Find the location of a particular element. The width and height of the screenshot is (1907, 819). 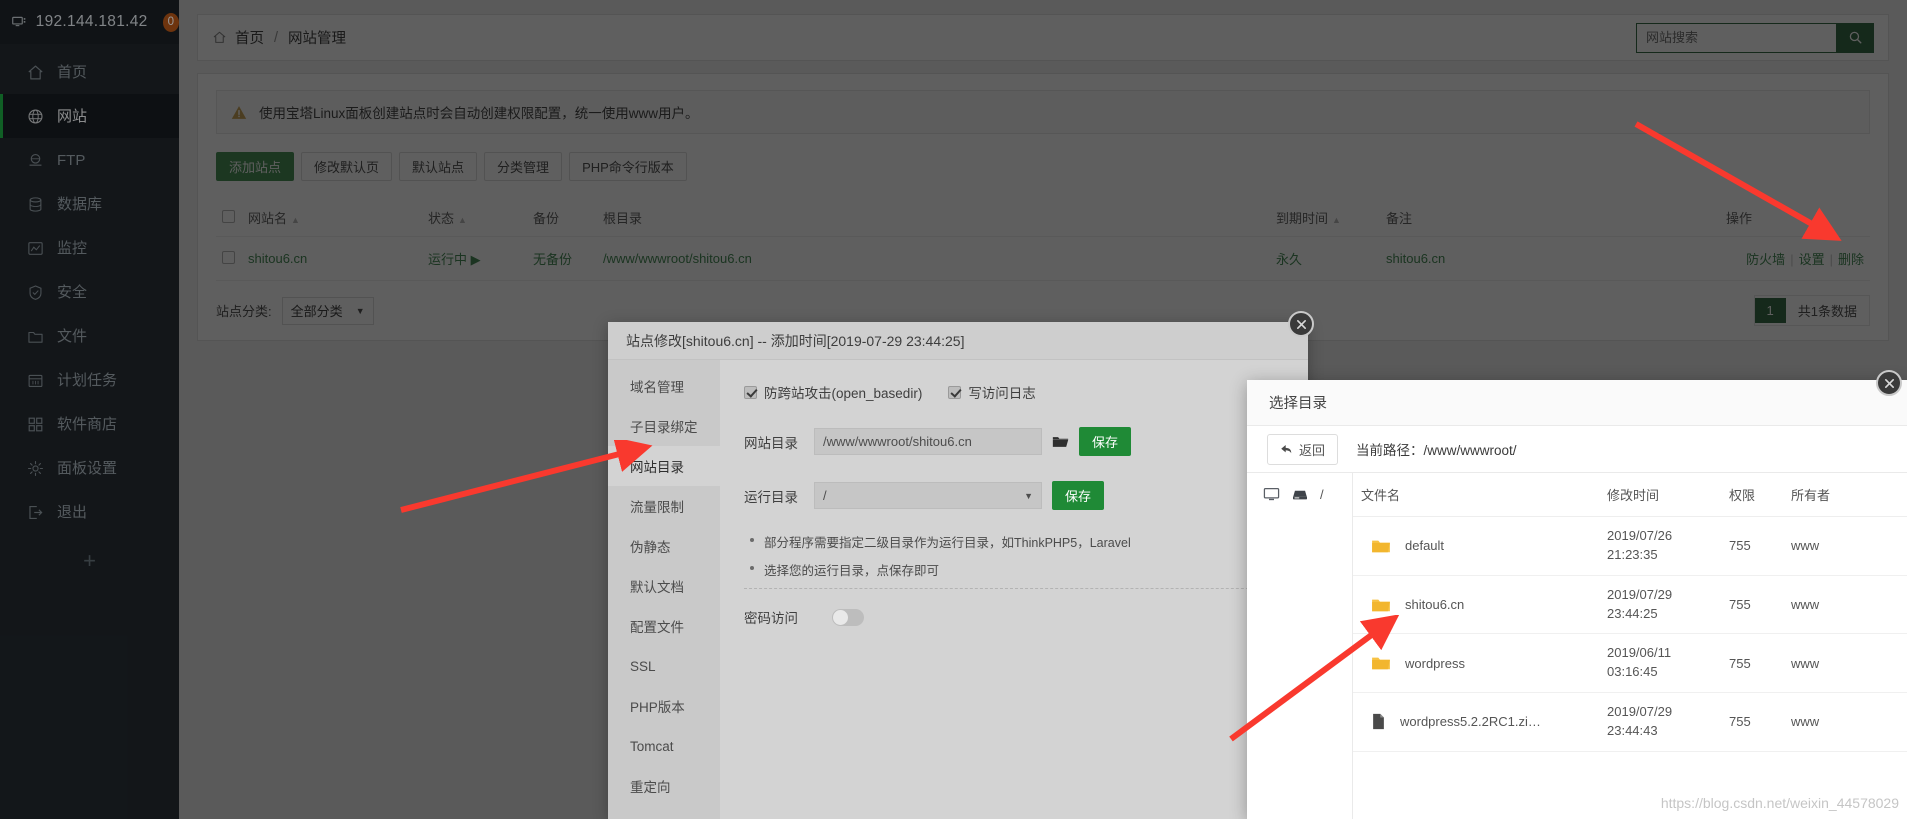

file-icon is located at coordinates (1378, 722).